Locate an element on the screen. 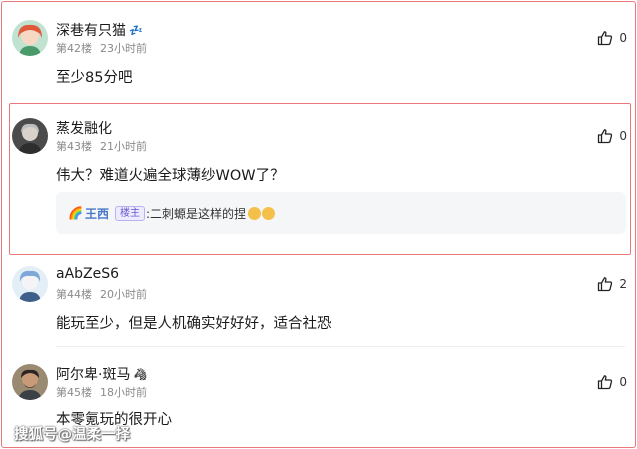  sleep-badge-icon: 💤 is located at coordinates (136, 30).